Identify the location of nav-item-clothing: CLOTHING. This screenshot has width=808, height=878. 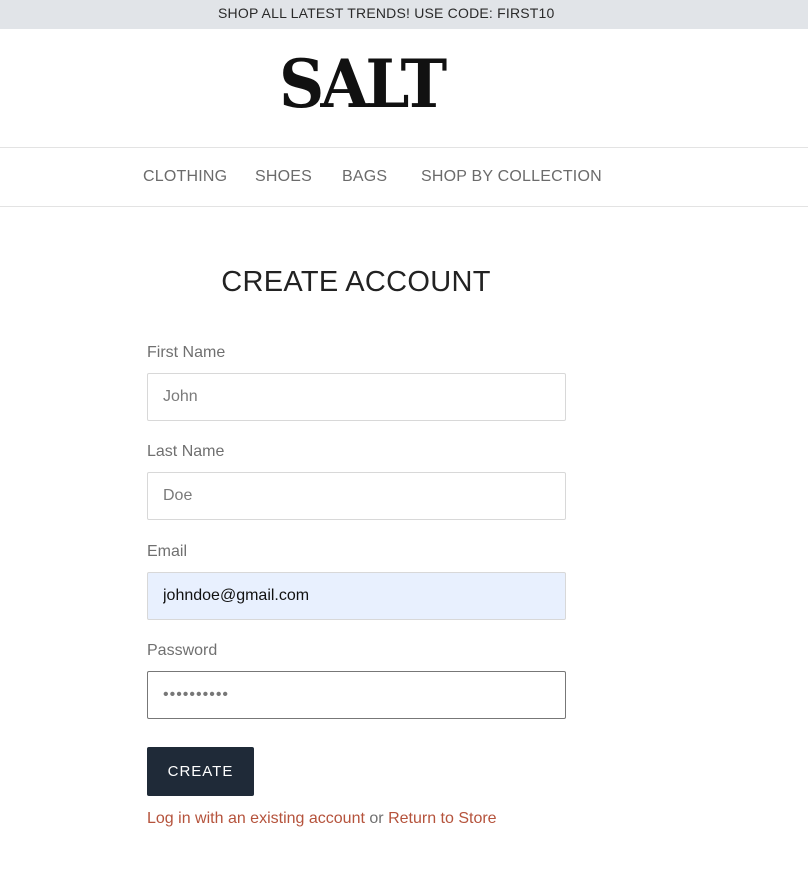
(185, 177).